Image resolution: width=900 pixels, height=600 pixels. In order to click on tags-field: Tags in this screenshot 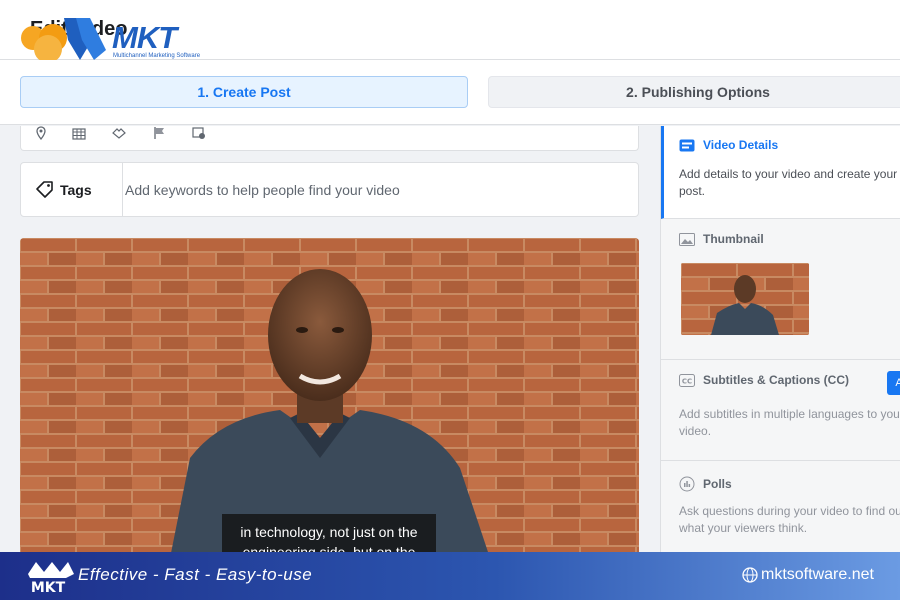, I will do `click(329, 189)`.